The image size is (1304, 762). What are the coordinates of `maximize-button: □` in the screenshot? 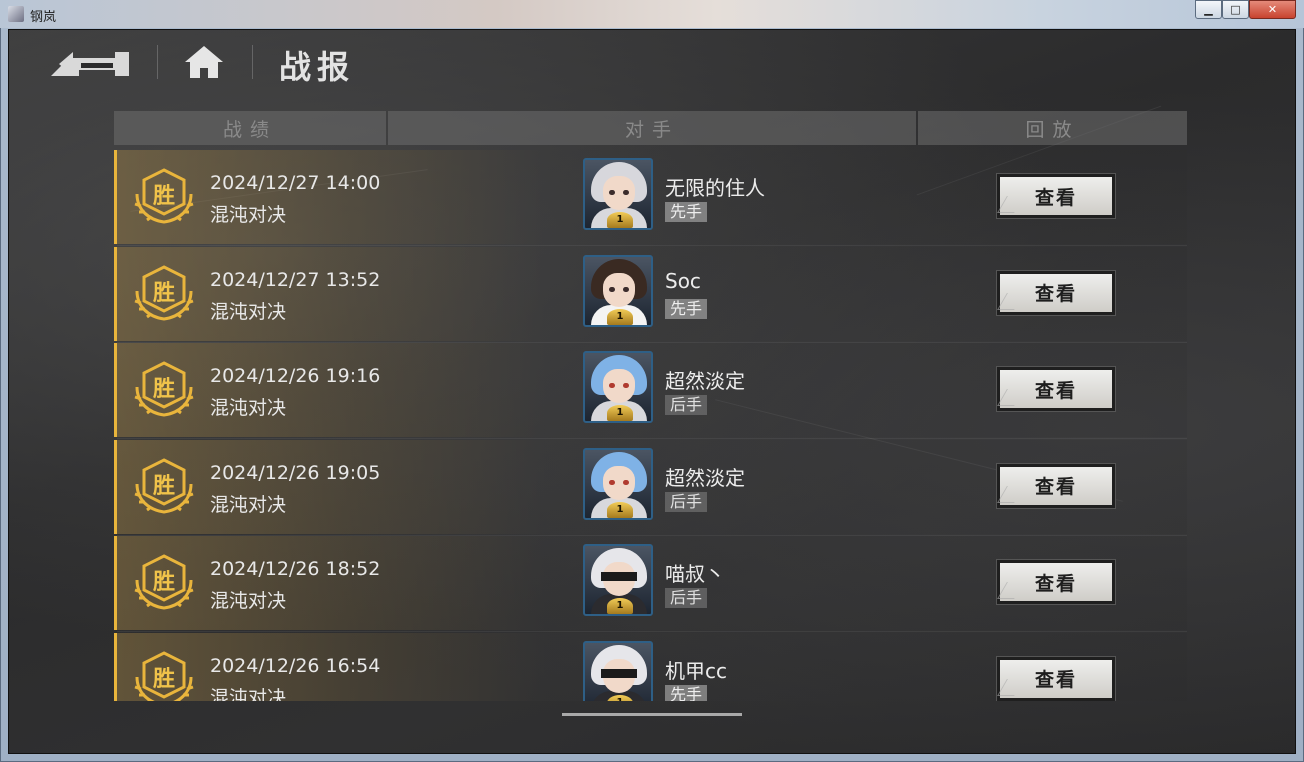 It's located at (1235, 9).